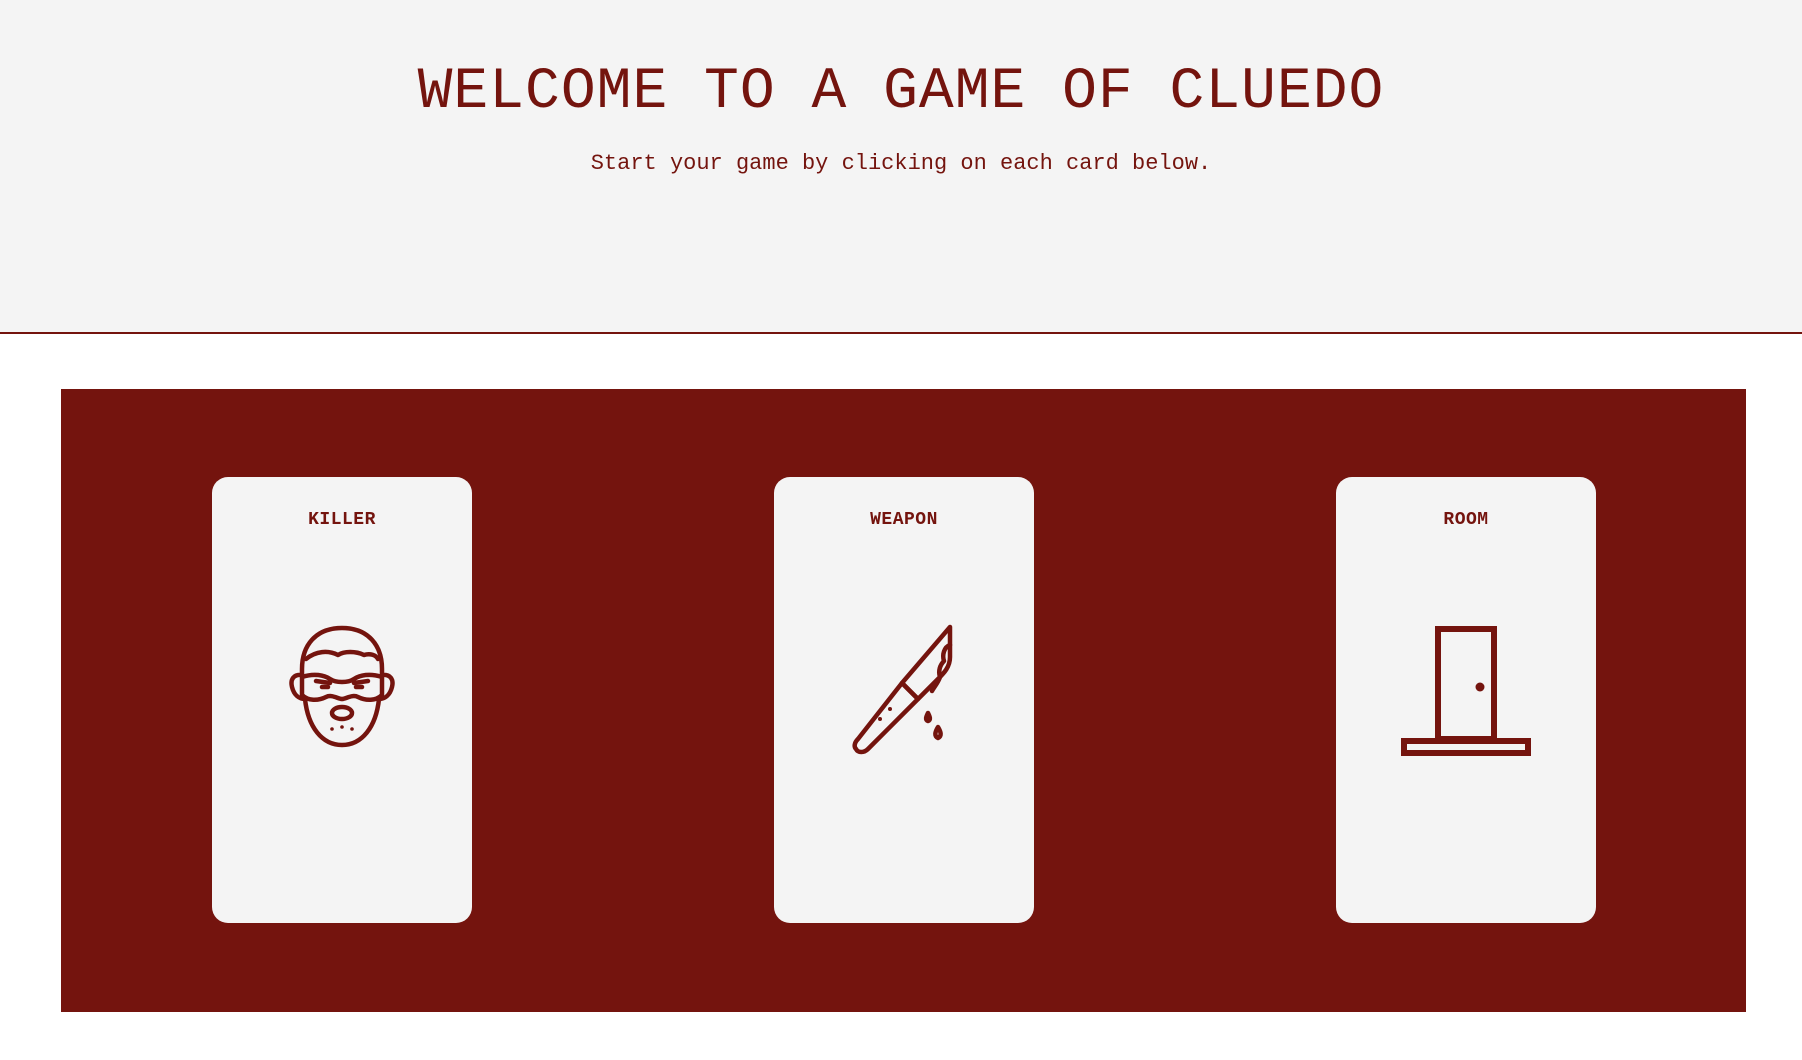 The height and width of the screenshot is (1060, 1802). What do you see at coordinates (342, 520) in the screenshot?
I see `card-killer-label: KILLER` at bounding box center [342, 520].